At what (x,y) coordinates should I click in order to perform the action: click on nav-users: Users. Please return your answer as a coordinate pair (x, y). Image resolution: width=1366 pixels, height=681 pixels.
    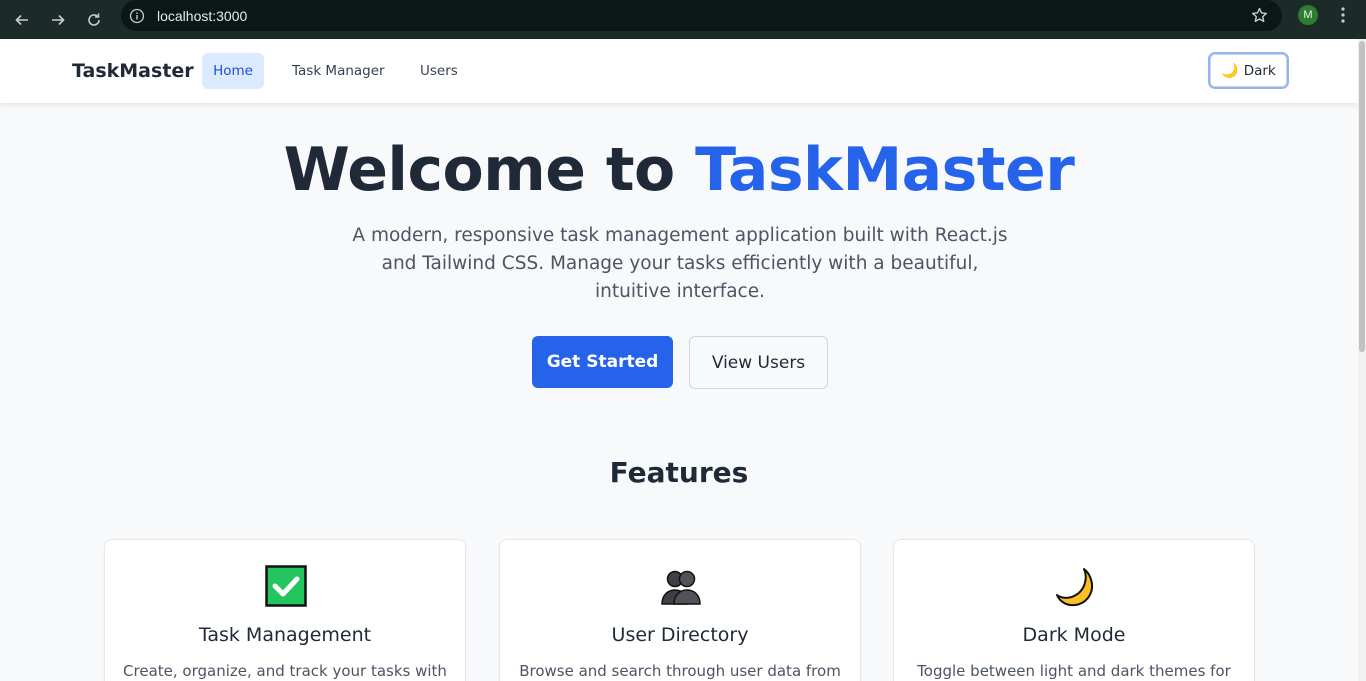
    Looking at the image, I should click on (439, 71).